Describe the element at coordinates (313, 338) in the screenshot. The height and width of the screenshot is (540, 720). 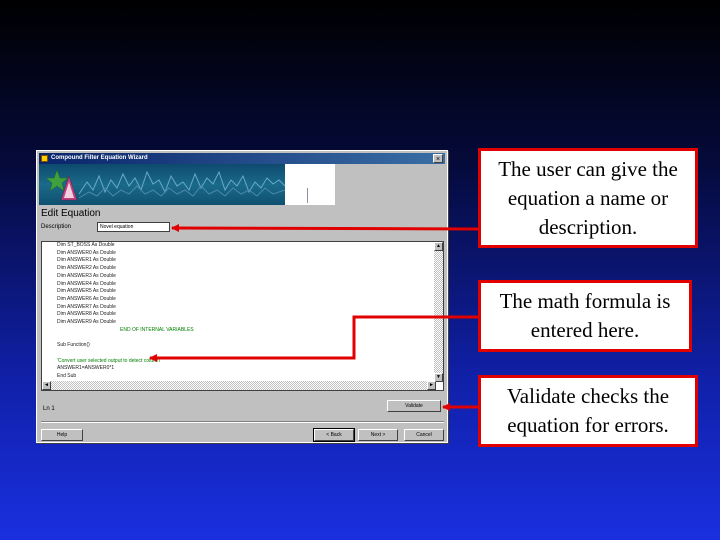
I see `arrow-to-formula` at that location.